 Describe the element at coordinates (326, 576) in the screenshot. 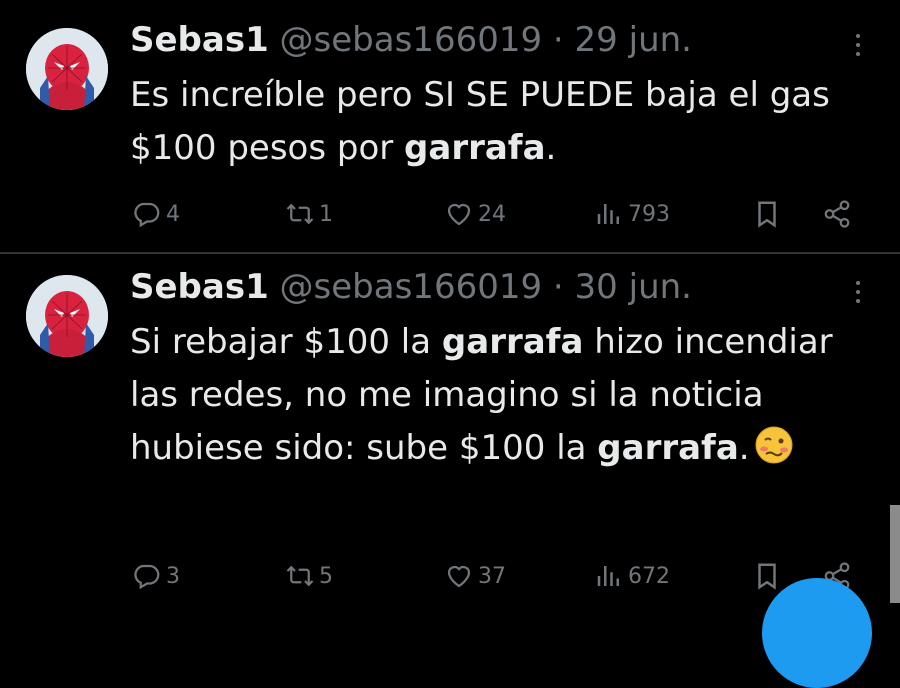

I see `retweet-count: 5` at that location.